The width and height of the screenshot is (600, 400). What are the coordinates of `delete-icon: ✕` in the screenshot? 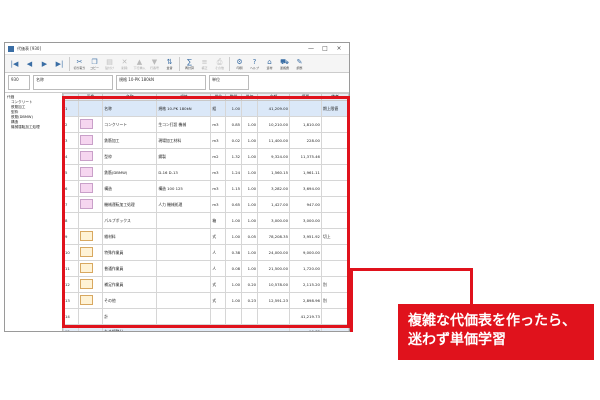 It's located at (124, 61).